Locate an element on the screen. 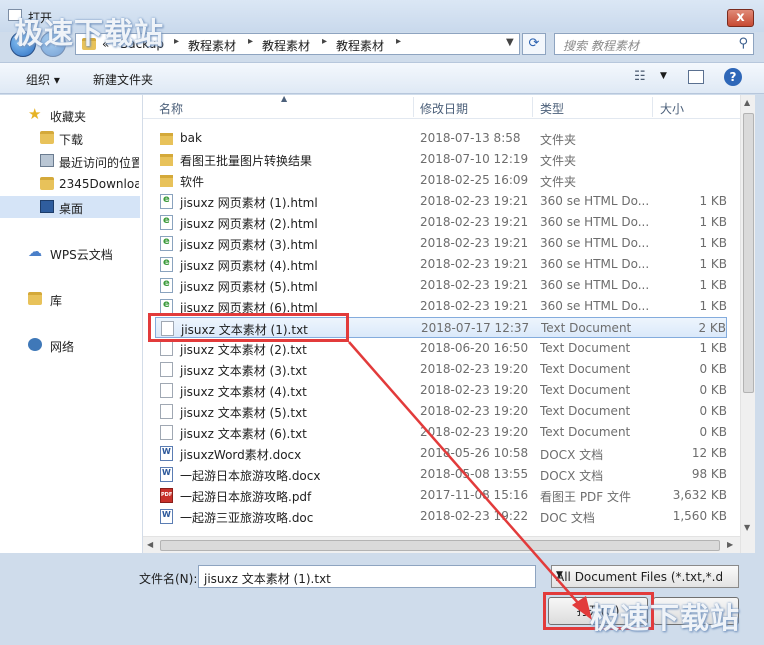  annotation-arrow is located at coordinates (470, 480).